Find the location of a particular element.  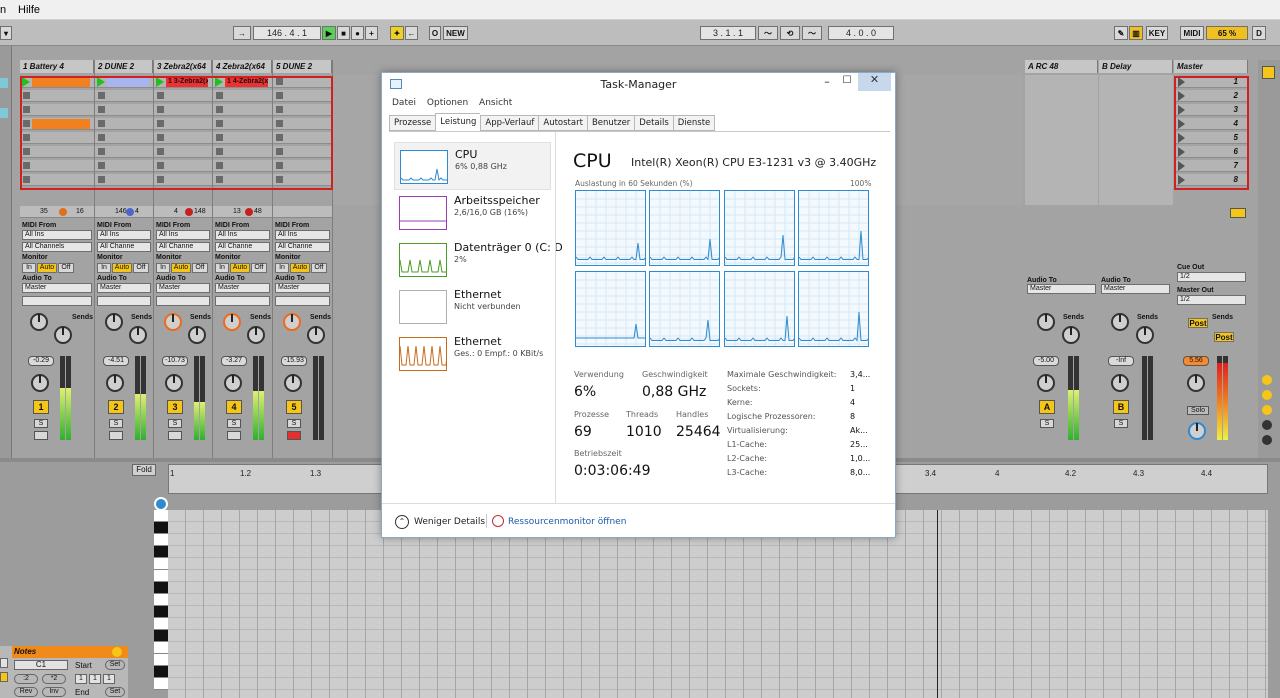

resource-monitor-link: Ressourcenmonitor öffnen is located at coordinates (567, 522).